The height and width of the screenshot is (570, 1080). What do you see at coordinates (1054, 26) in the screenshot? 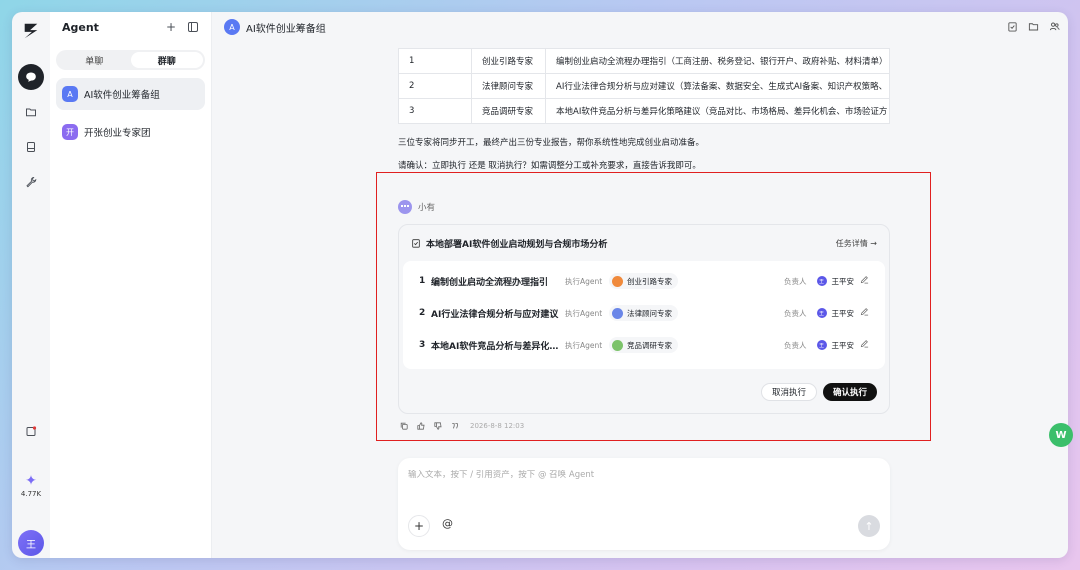
I see `members-icon` at bounding box center [1054, 26].